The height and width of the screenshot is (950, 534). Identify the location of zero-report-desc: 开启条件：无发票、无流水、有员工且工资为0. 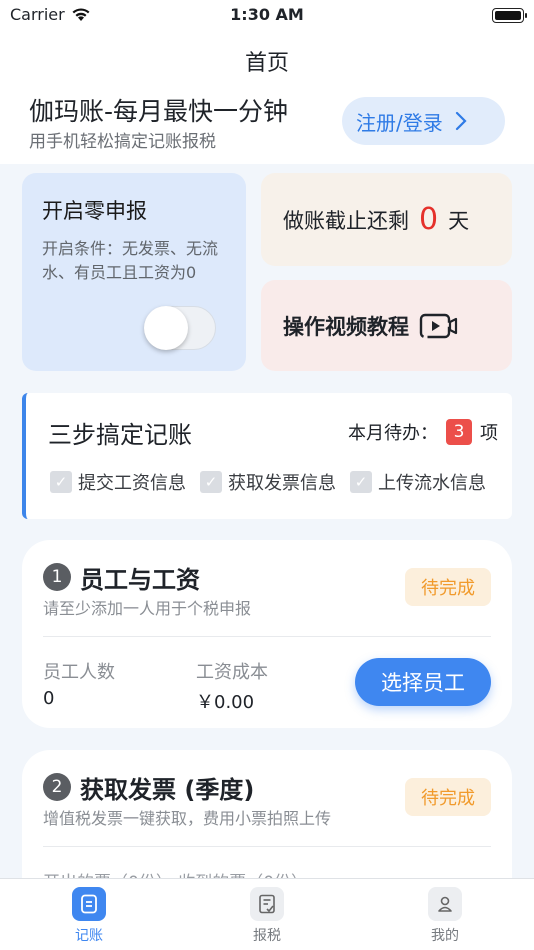
(130, 260).